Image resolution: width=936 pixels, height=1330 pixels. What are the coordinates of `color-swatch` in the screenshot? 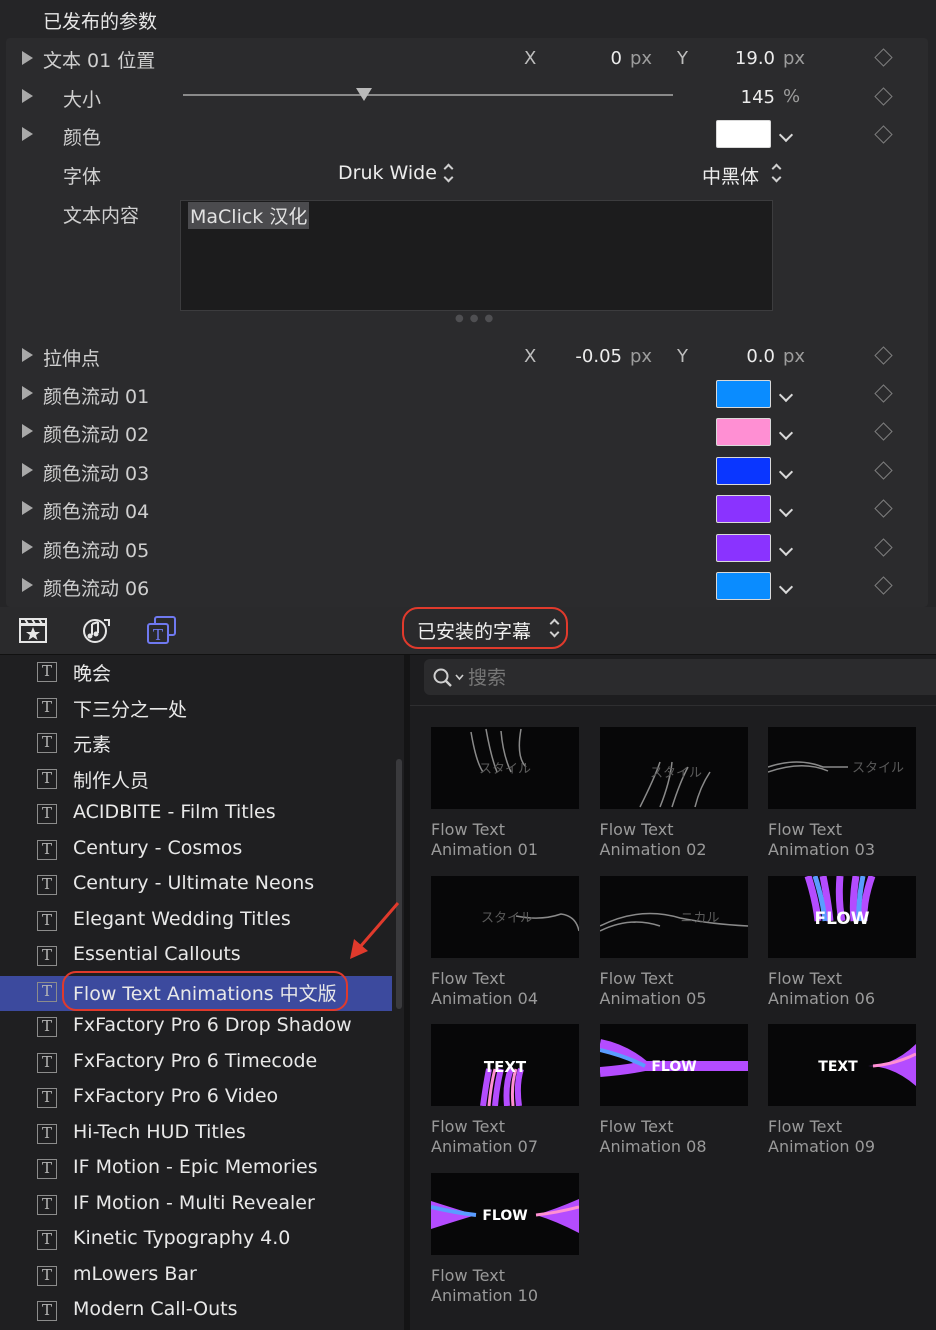 It's located at (743, 134).